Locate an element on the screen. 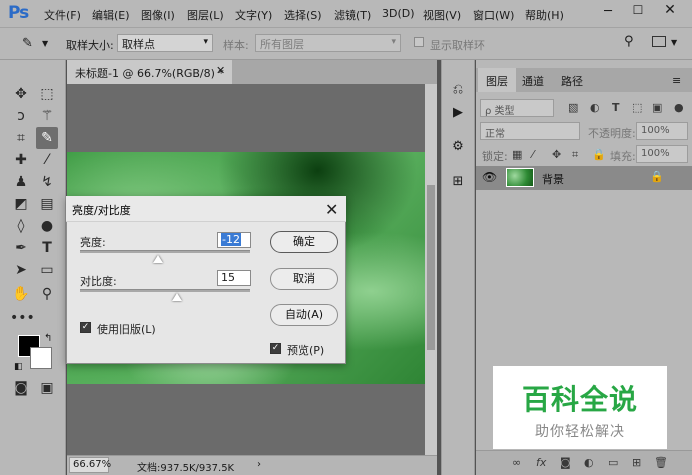 This screenshot has width=692, height=475. tab-paths: 路径 is located at coordinates (572, 80).